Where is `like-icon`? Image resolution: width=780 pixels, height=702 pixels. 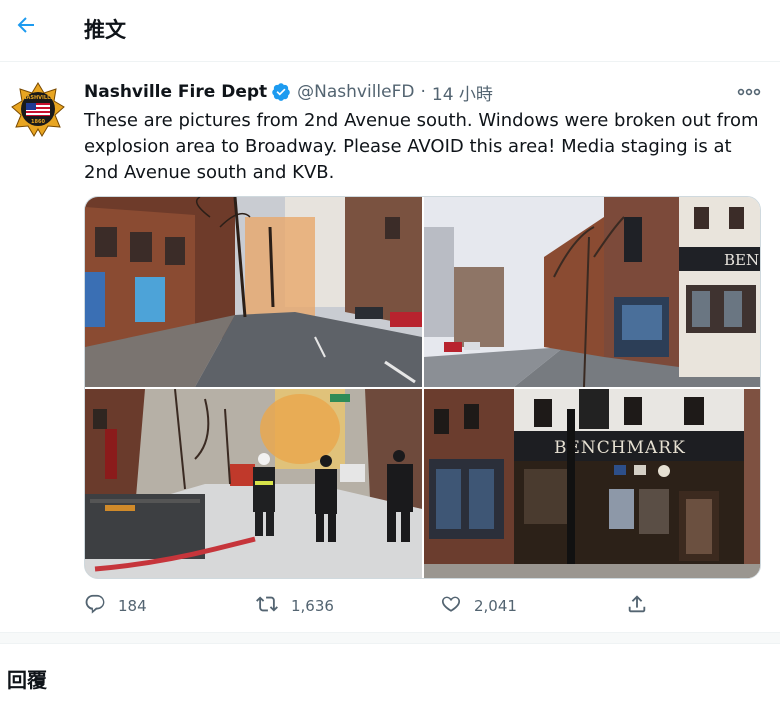 like-icon is located at coordinates (451, 606).